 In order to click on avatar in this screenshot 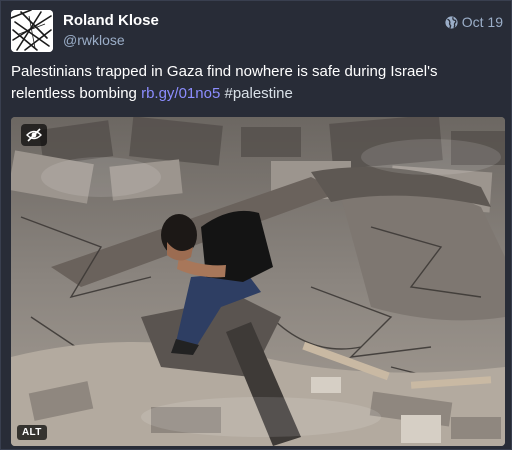, I will do `click(32, 31)`.